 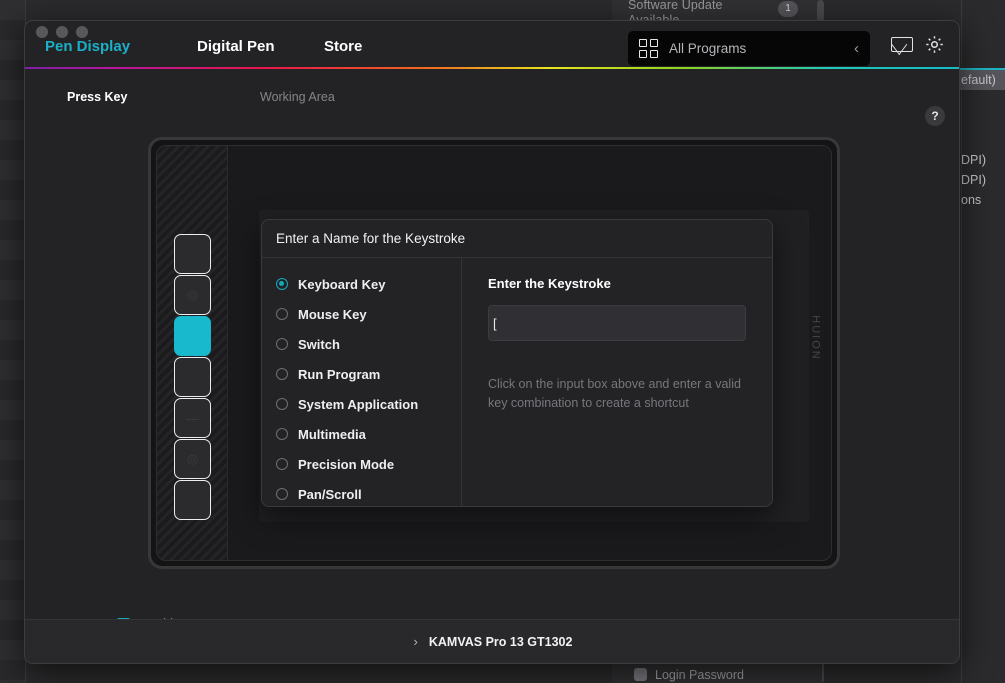 I want to click on option-pan-scroll: Pan/Scroll, so click(x=368, y=492).